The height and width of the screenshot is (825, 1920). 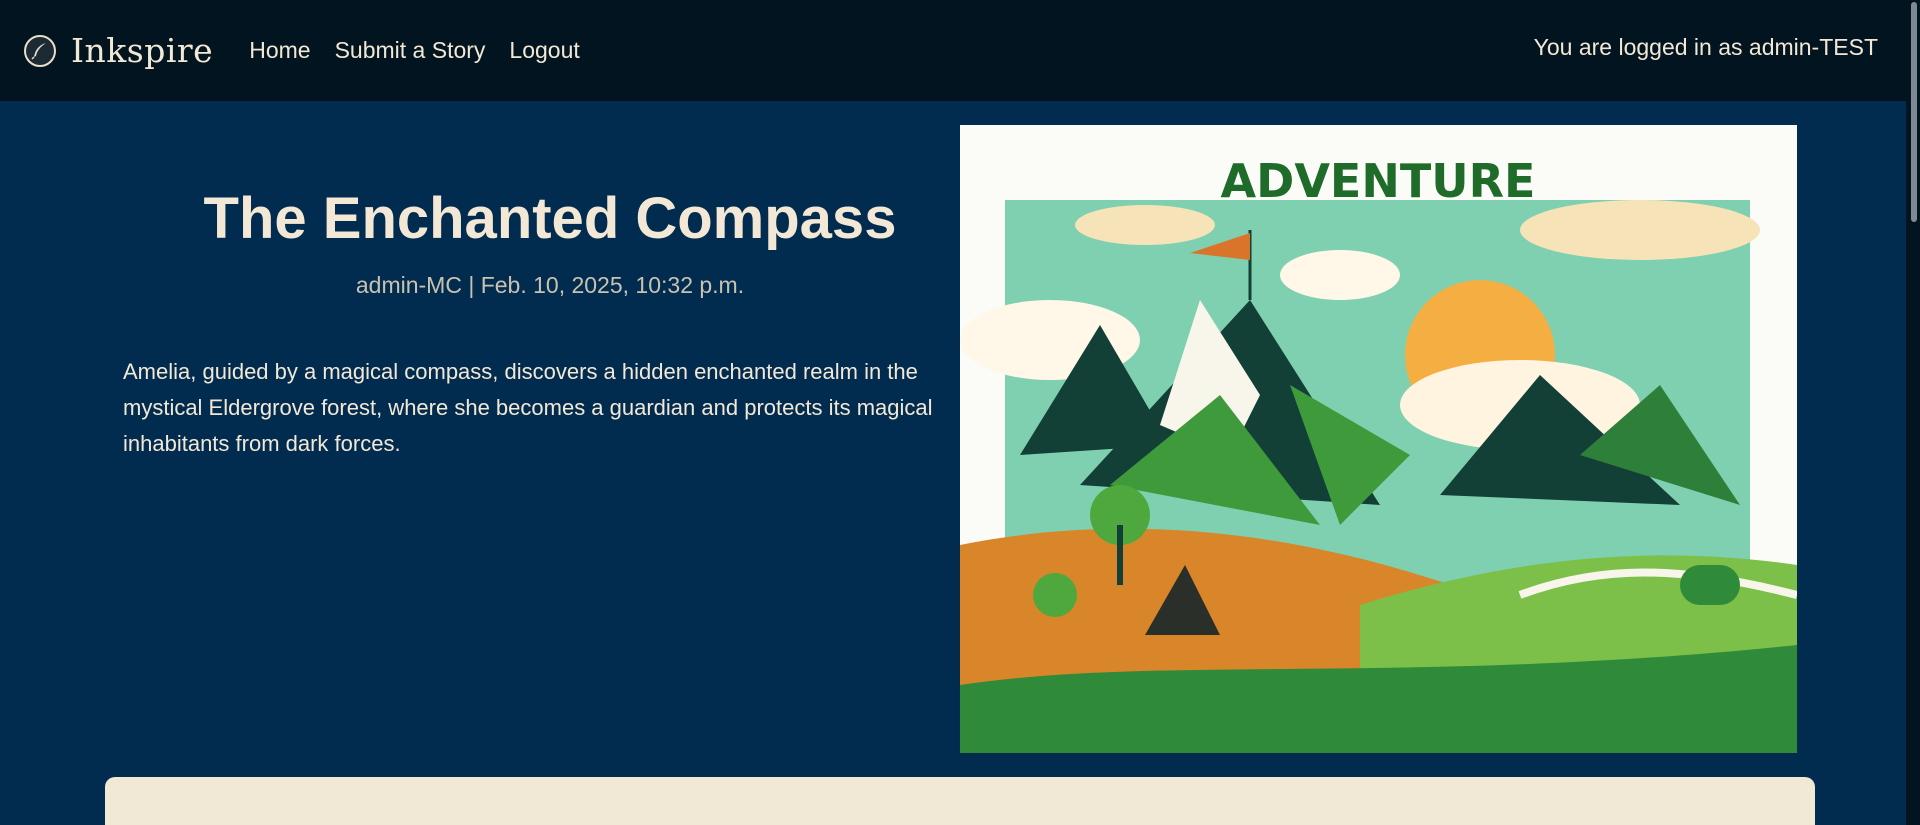 I want to click on story-meta: admin-MC | Feb. 10, 2025, 10:32 p.m., so click(x=550, y=285).